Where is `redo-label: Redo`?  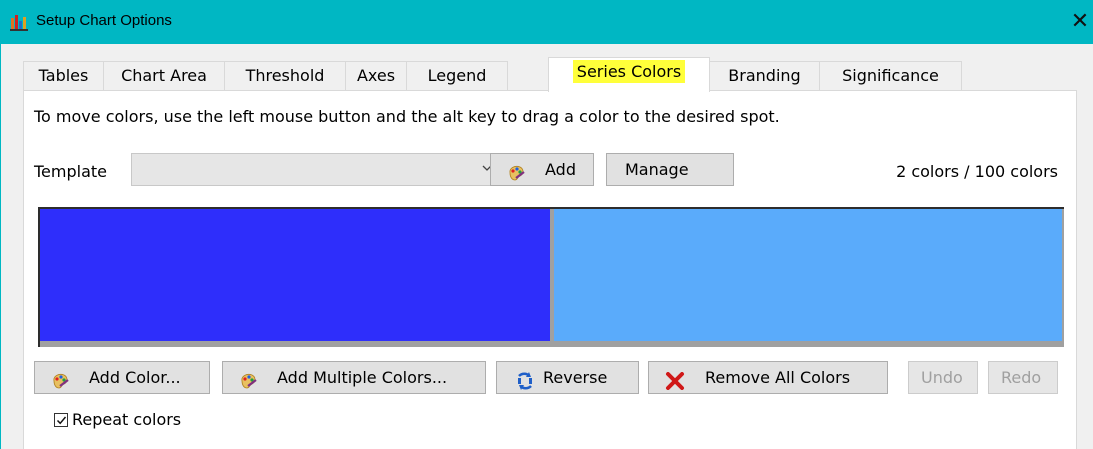 redo-label: Redo is located at coordinates (1021, 377).